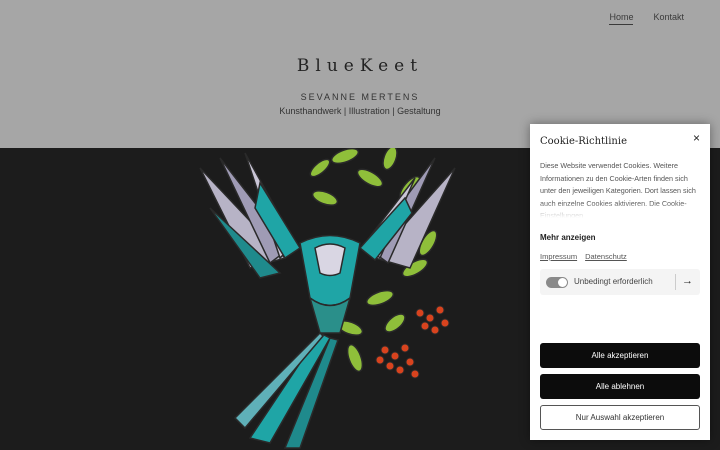 The height and width of the screenshot is (450, 720). What do you see at coordinates (687, 281) in the screenshot?
I see `arrow-right-icon: →` at bounding box center [687, 281].